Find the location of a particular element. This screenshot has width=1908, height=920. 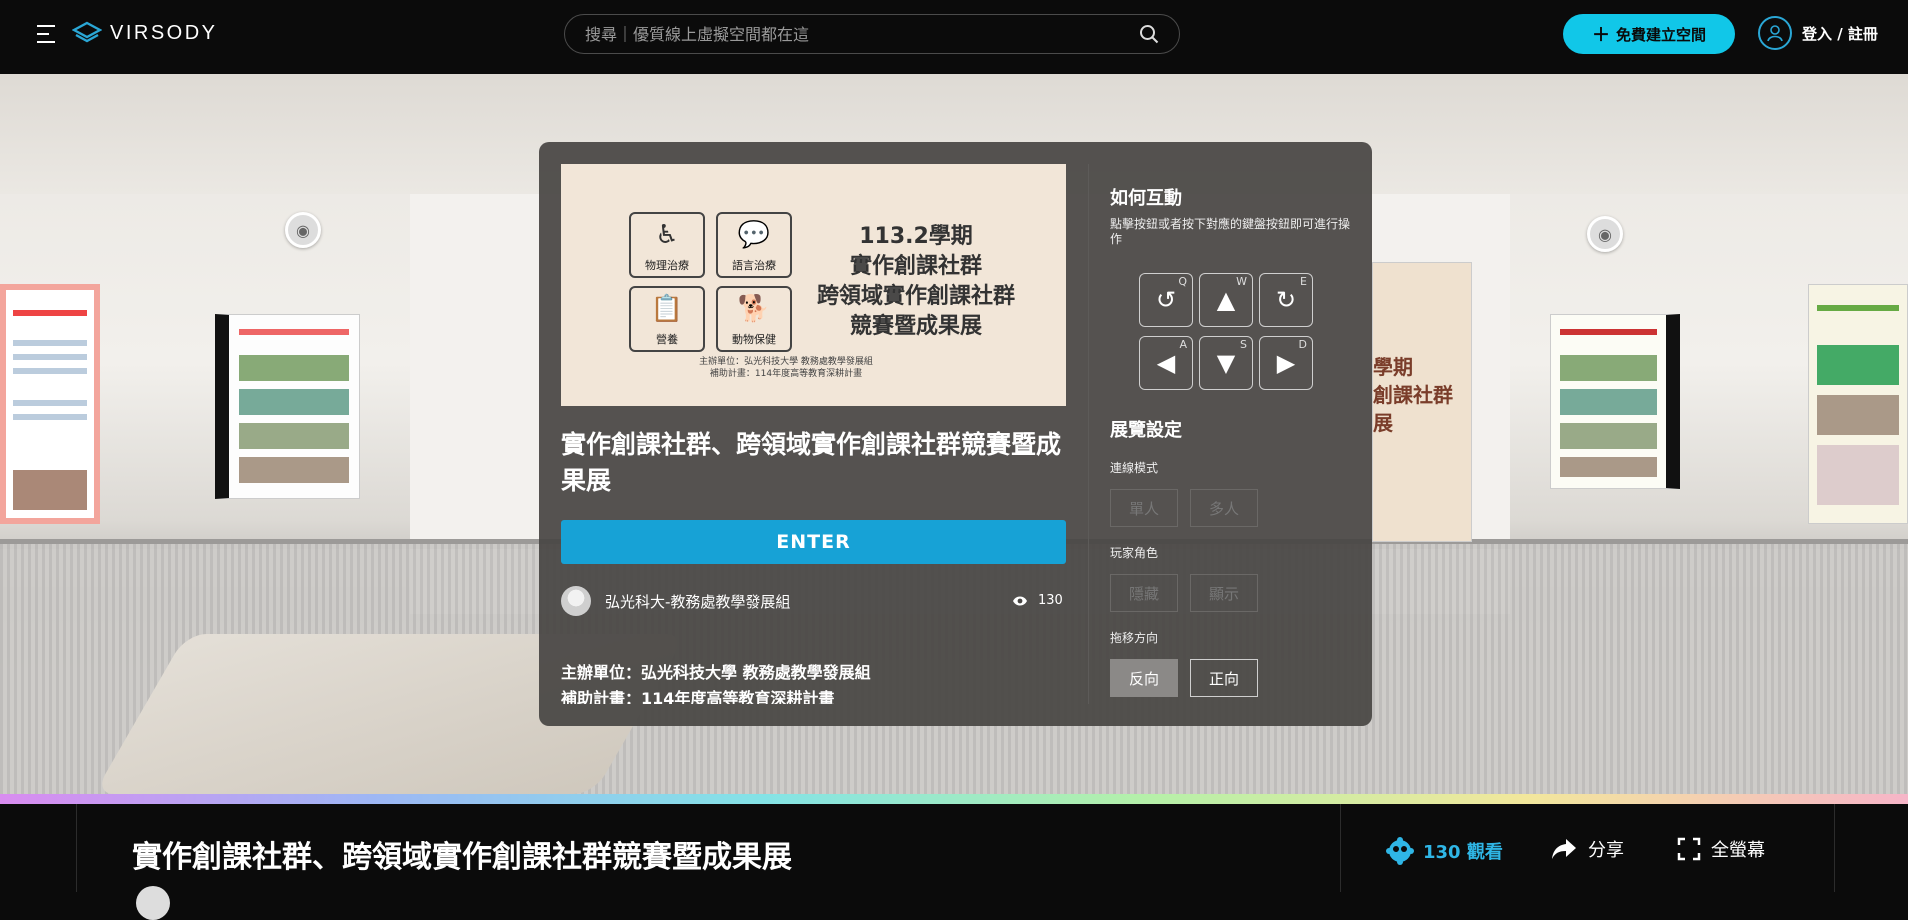

rainbow-divider is located at coordinates (954, 799).